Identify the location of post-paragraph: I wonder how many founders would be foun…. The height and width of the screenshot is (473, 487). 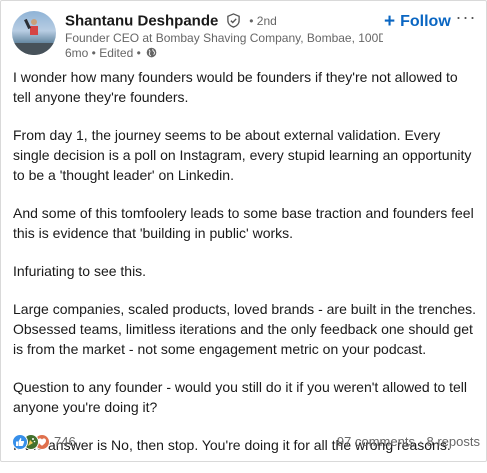
(235, 87).